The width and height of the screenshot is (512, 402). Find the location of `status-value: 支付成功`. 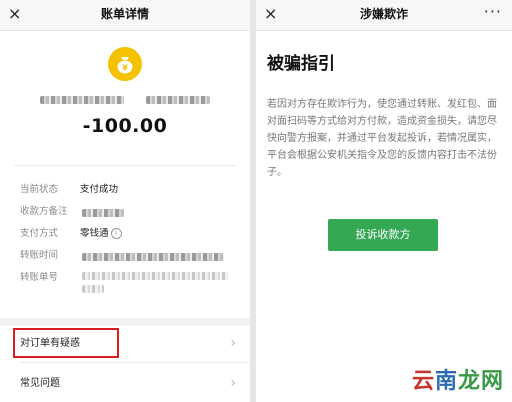

status-value: 支付成功 is located at coordinates (99, 189).